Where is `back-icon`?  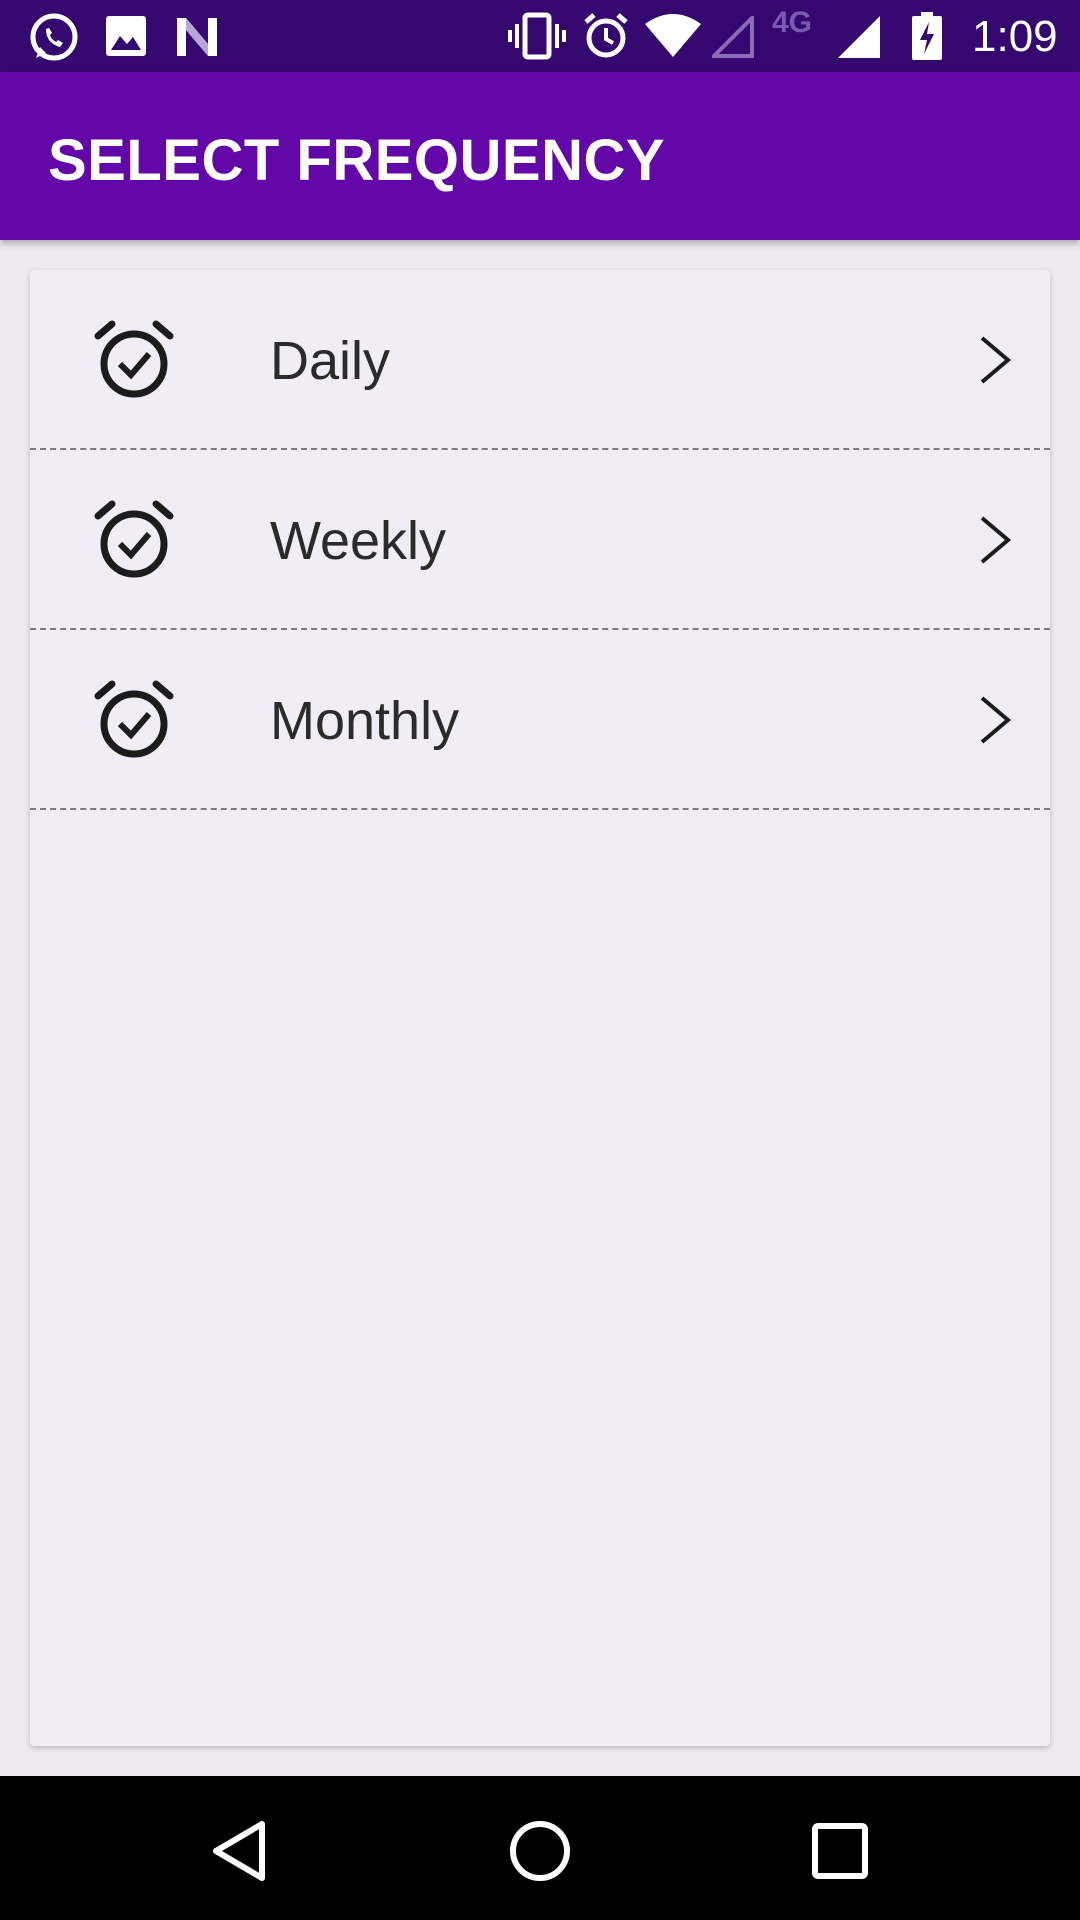 back-icon is located at coordinates (239, 1851).